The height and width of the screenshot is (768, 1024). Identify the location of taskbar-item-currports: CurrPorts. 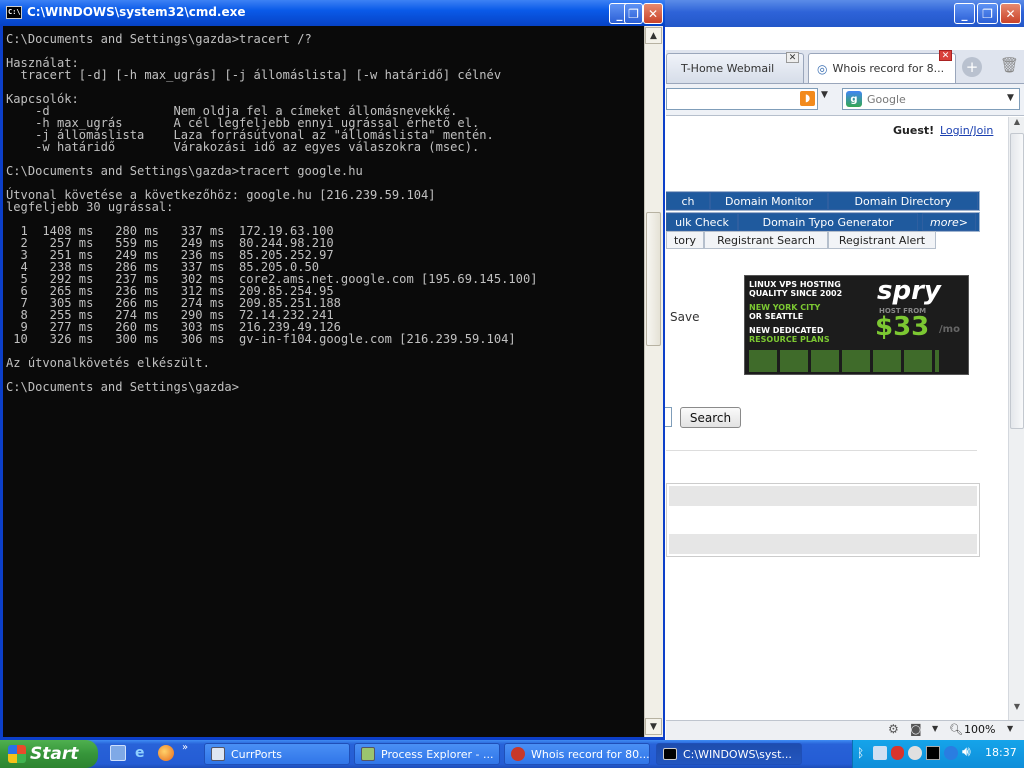
(277, 754).